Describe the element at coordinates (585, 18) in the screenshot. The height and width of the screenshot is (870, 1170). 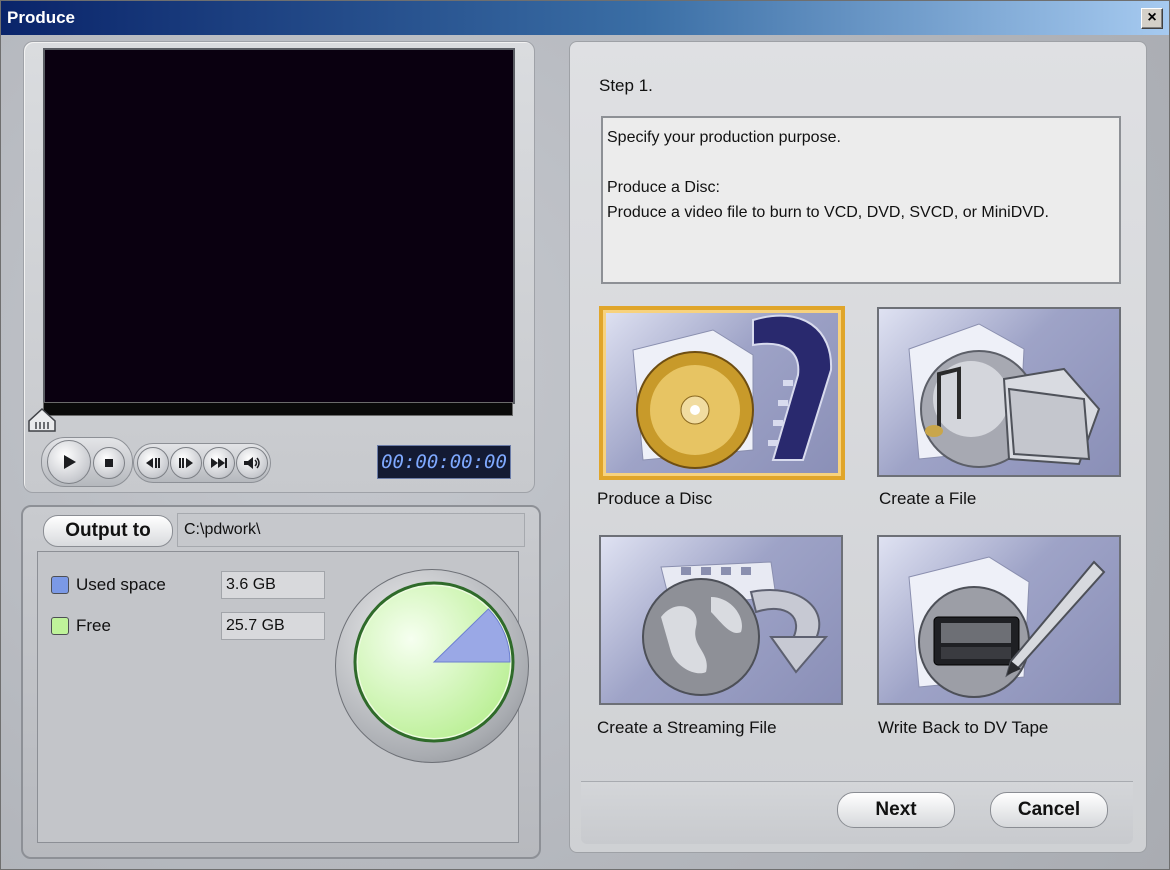
I see `title-bar: Produce ×` at that location.